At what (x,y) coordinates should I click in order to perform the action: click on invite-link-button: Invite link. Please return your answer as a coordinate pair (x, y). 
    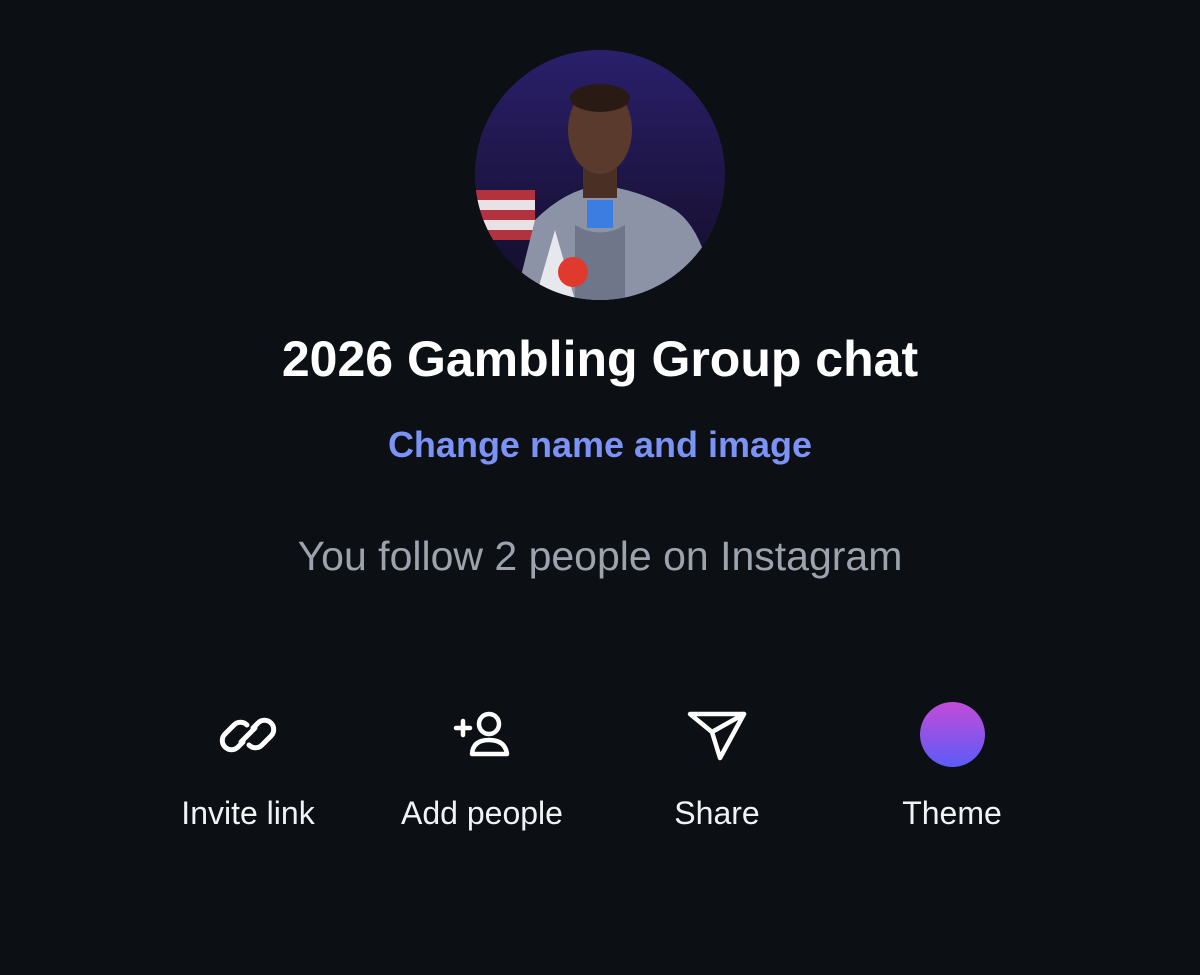
    Looking at the image, I should click on (248, 770).